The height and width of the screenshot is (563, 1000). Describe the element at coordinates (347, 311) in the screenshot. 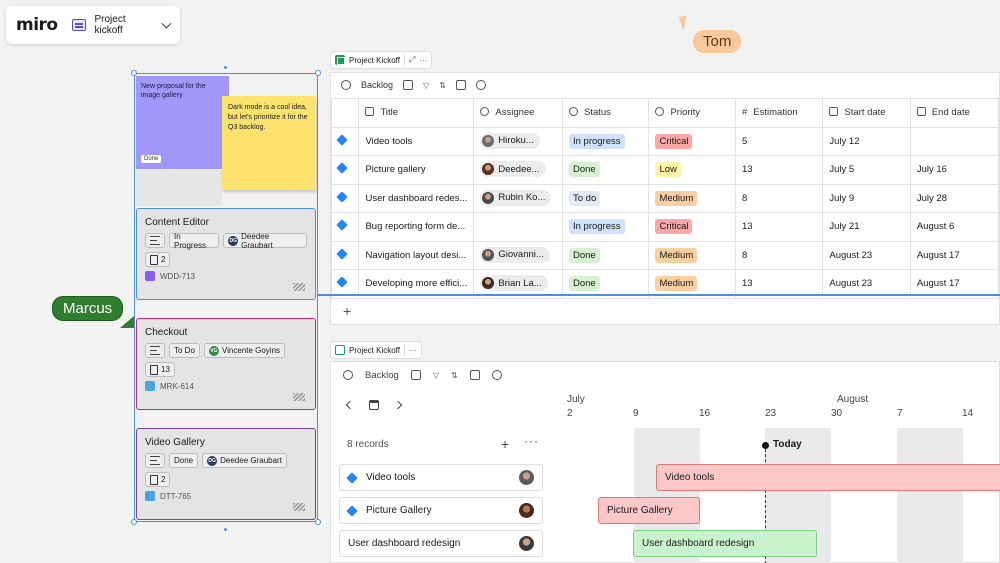

I see `add-row-button: +` at that location.